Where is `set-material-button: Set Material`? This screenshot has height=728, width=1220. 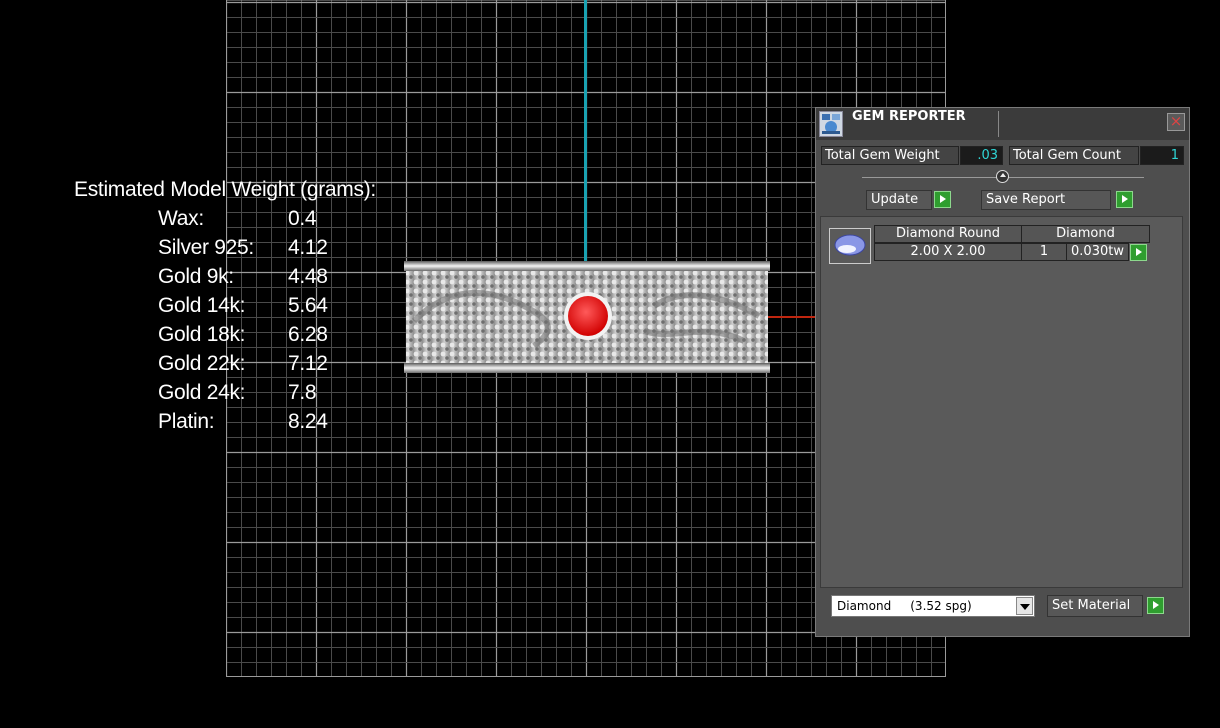
set-material-button: Set Material is located at coordinates (1095, 606).